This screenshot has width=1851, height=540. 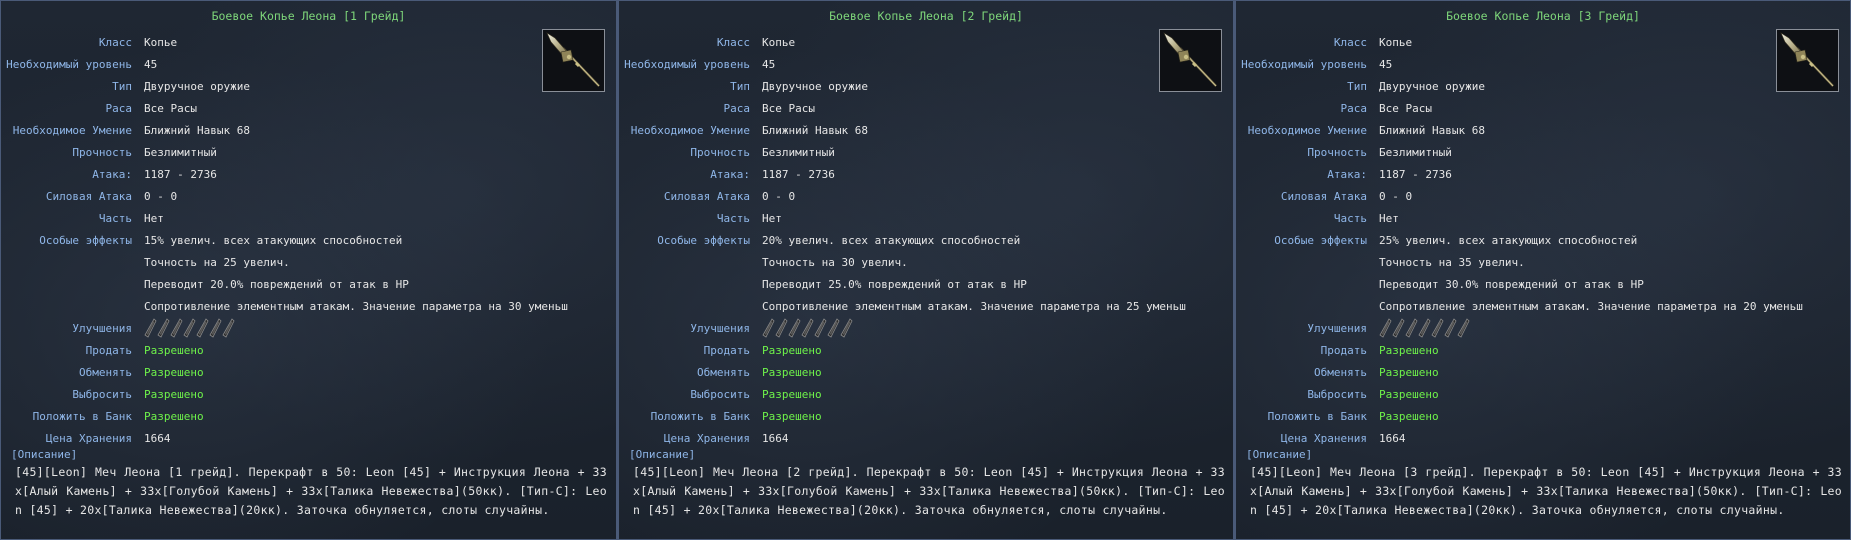 What do you see at coordinates (926, 438) in the screenshot?
I see `prop-row-storage-price: Цена Хранения 1664` at bounding box center [926, 438].